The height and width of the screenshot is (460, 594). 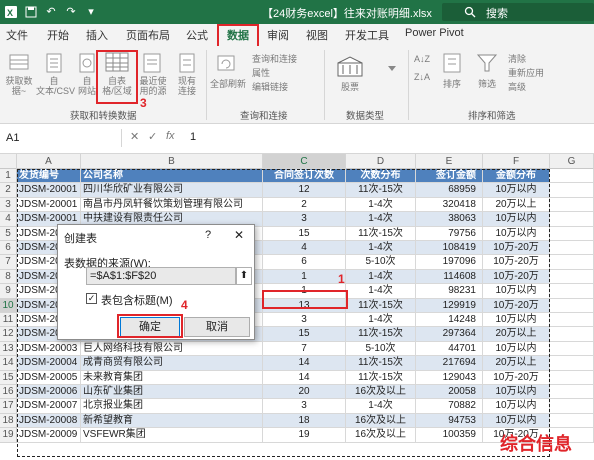 What do you see at coordinates (516, 377) in the screenshot?
I see `cell-amount-range: 10万-20万` at bounding box center [516, 377].